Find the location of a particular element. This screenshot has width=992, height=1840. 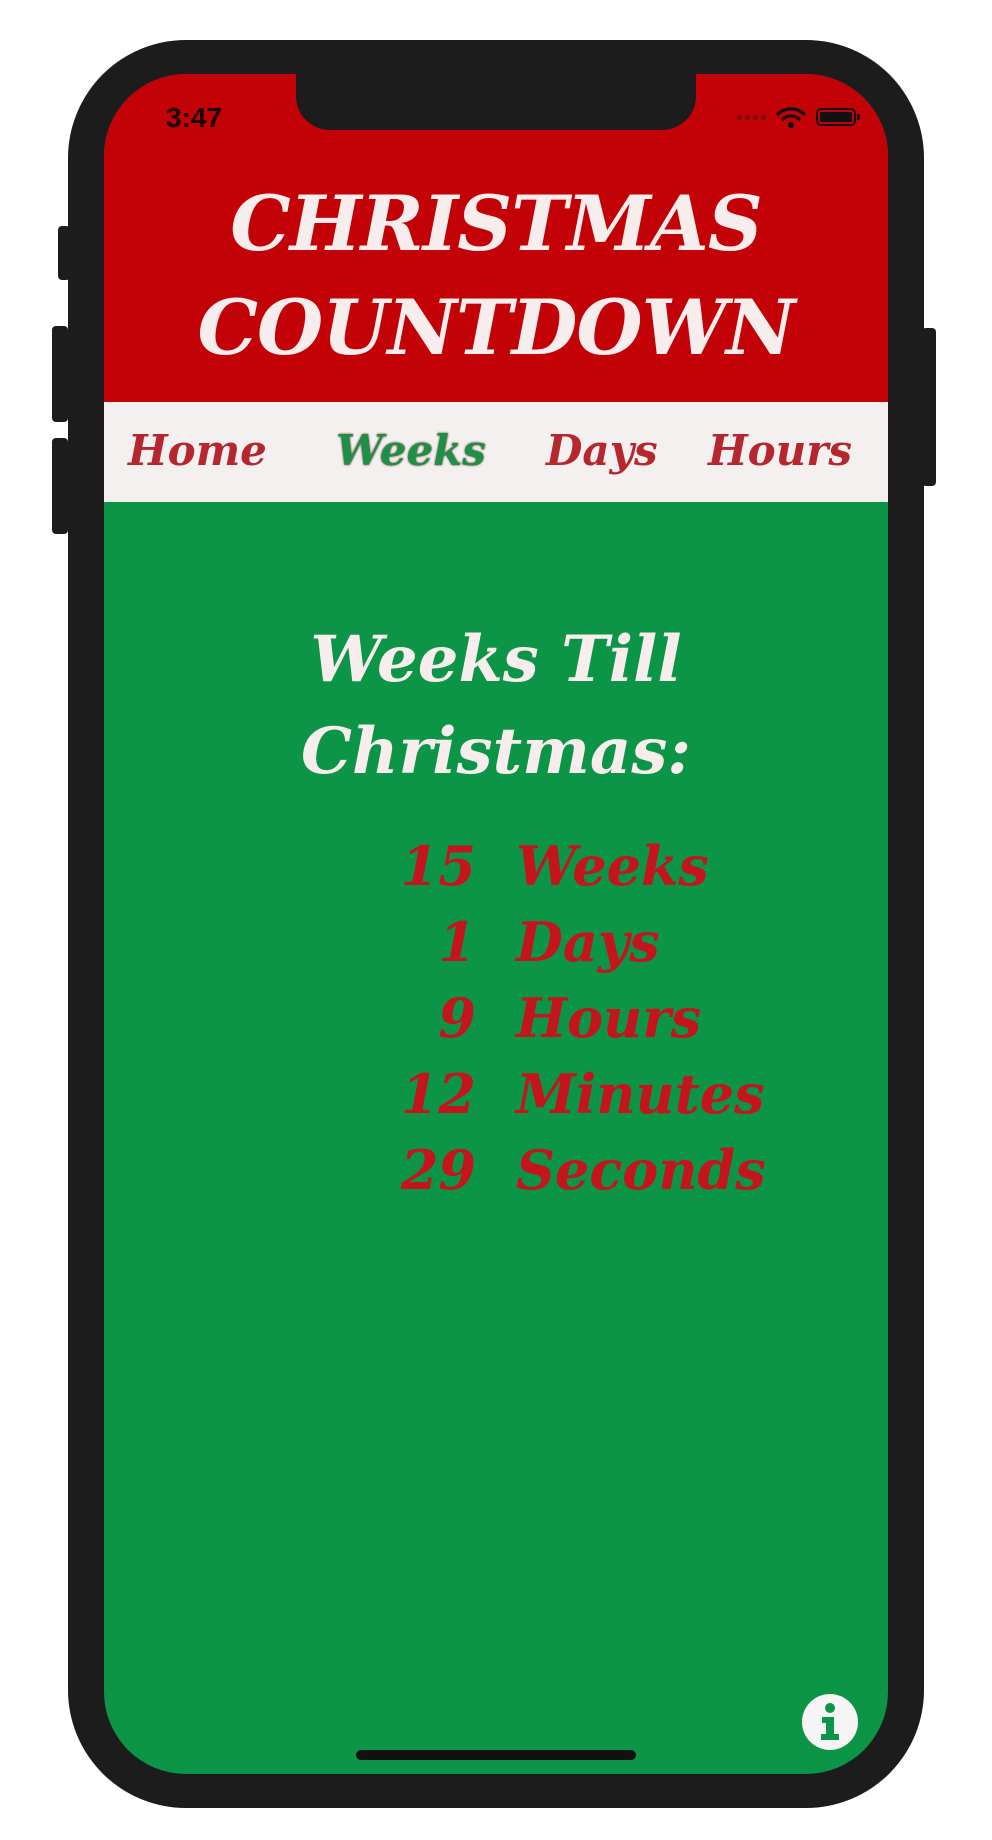

app-header: 3:47 CHRISTMAS COUNTDOWN is located at coordinates (496, 238).